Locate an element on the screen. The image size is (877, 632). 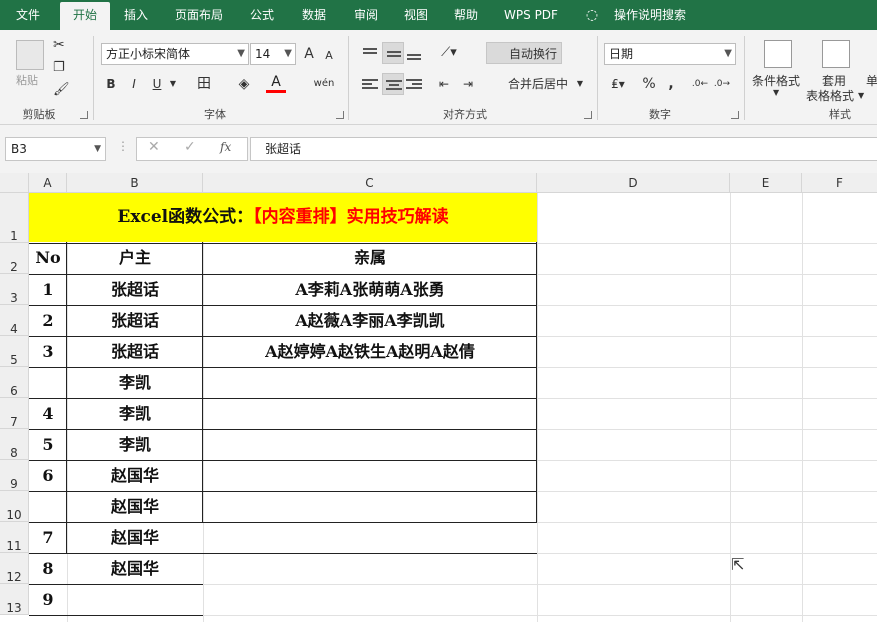
font-color-button: A is located at coordinates (276, 83).